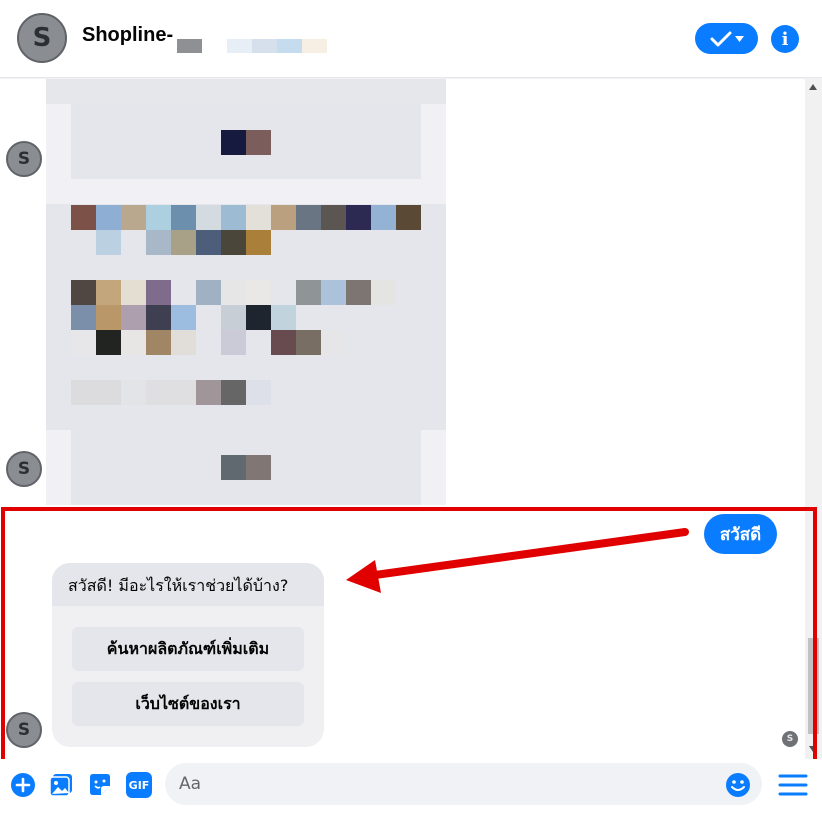 The width and height of the screenshot is (822, 816). What do you see at coordinates (793, 785) in the screenshot?
I see `menu-icon` at bounding box center [793, 785].